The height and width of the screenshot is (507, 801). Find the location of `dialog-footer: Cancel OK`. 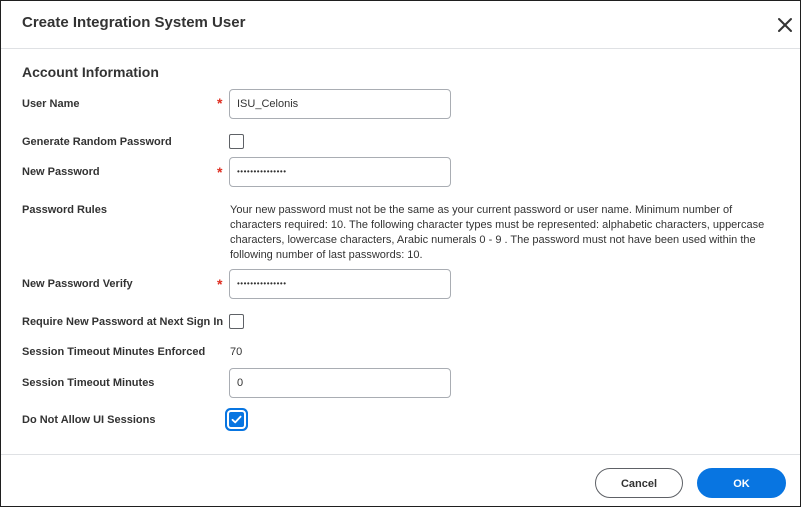

dialog-footer: Cancel OK is located at coordinates (400, 480).